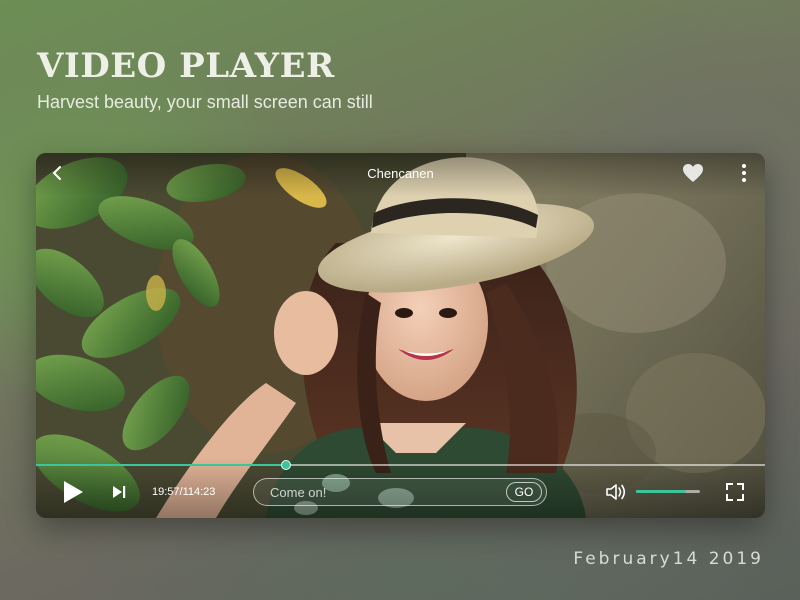  I want to click on progress-bar, so click(400, 465).